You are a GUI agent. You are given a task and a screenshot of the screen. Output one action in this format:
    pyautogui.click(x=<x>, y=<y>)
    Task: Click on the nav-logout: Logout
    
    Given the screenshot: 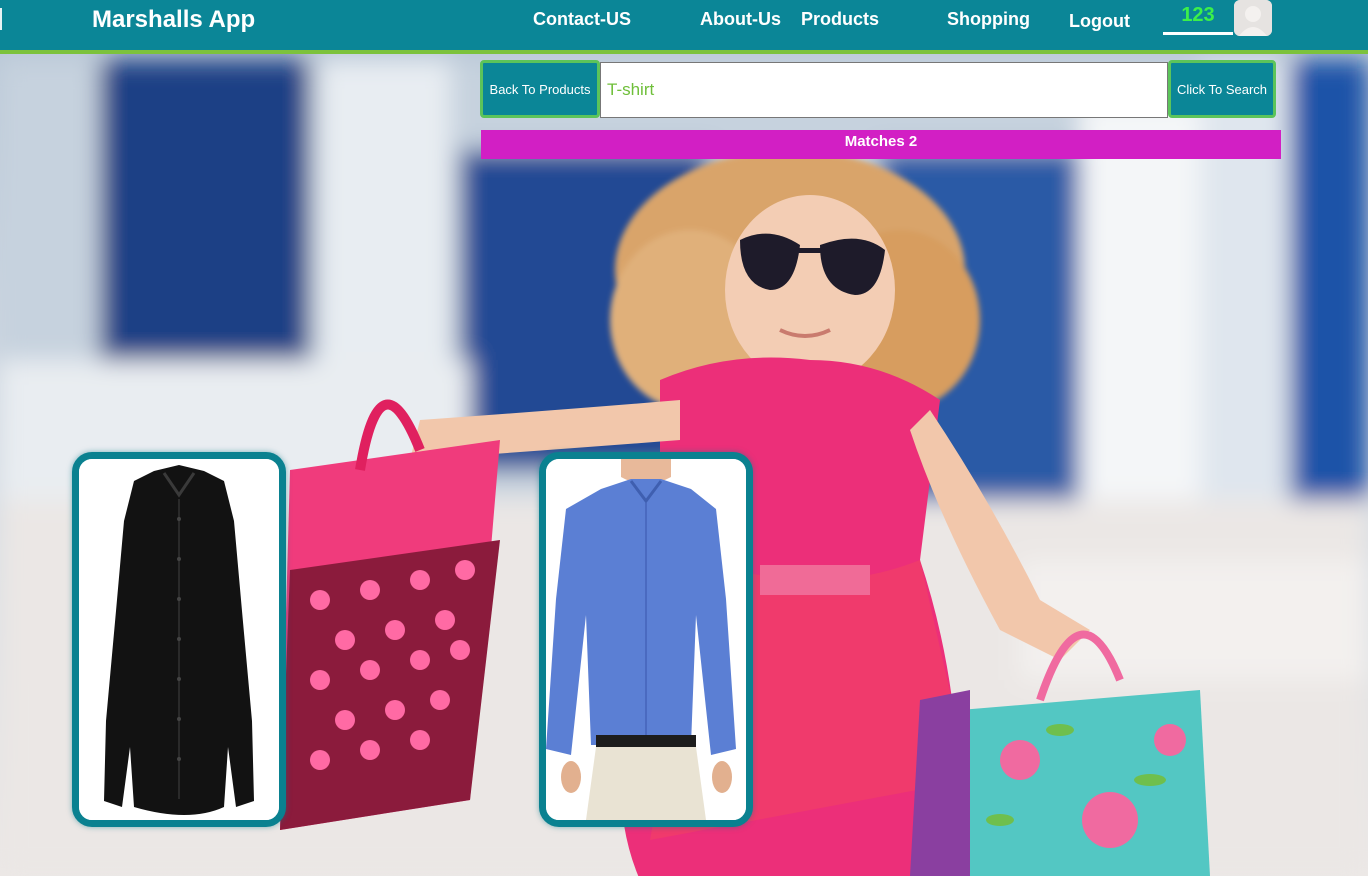 What is the action you would take?
    pyautogui.click(x=1099, y=21)
    